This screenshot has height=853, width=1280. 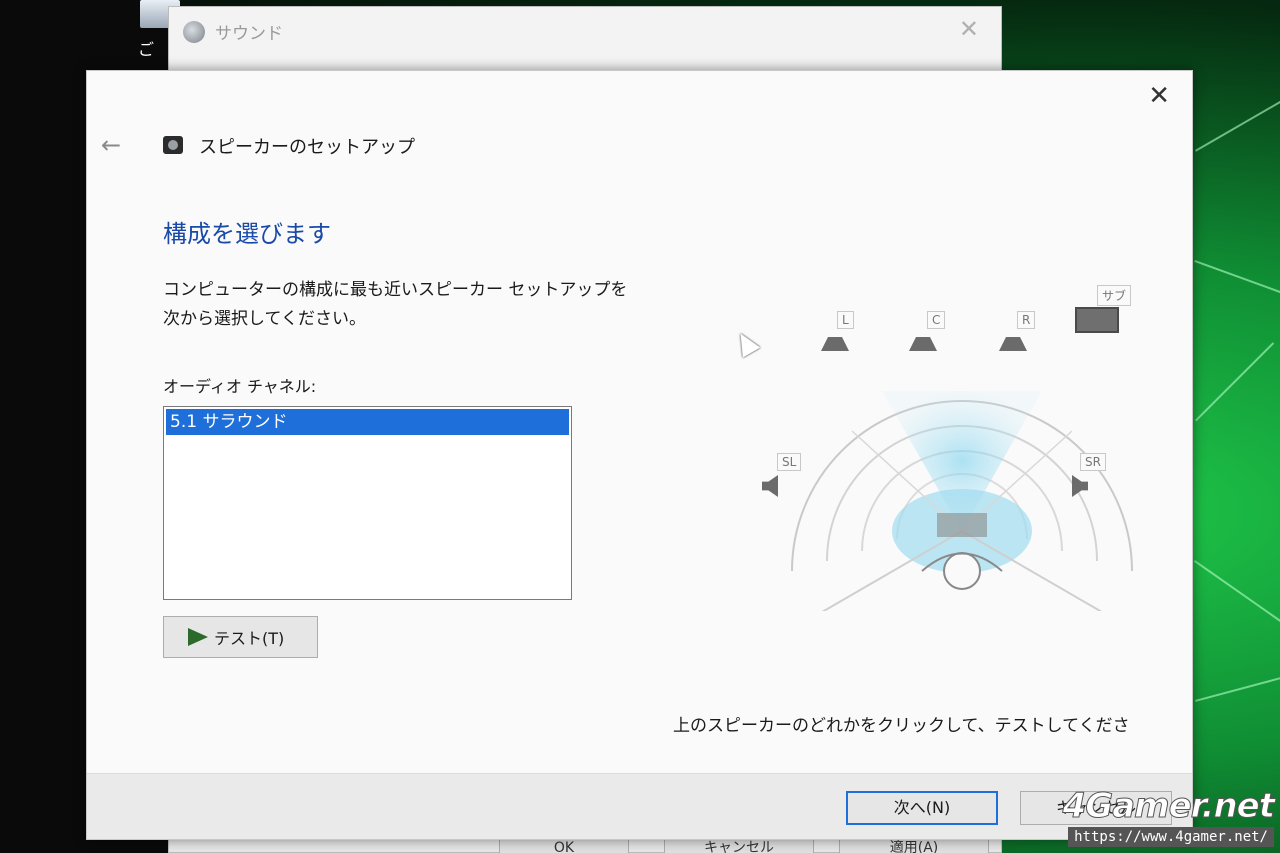 What do you see at coordinates (367, 422) in the screenshot?
I see `list-item: 5.1 サラウンド` at bounding box center [367, 422].